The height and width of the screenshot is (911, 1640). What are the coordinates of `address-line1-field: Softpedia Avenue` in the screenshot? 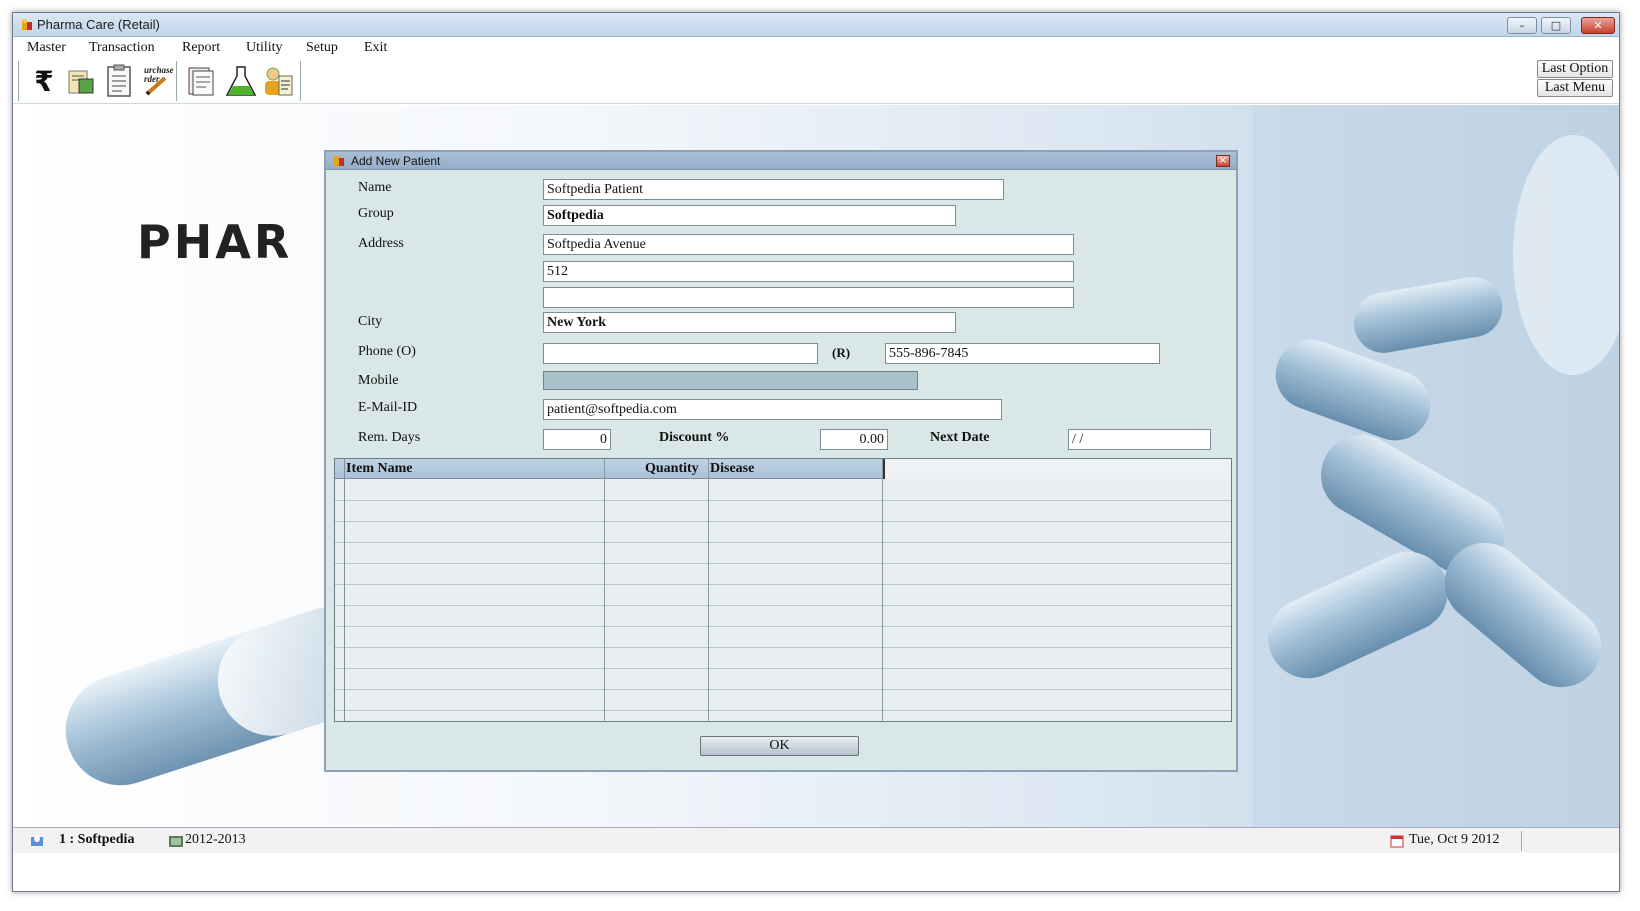 It's located at (808, 244).